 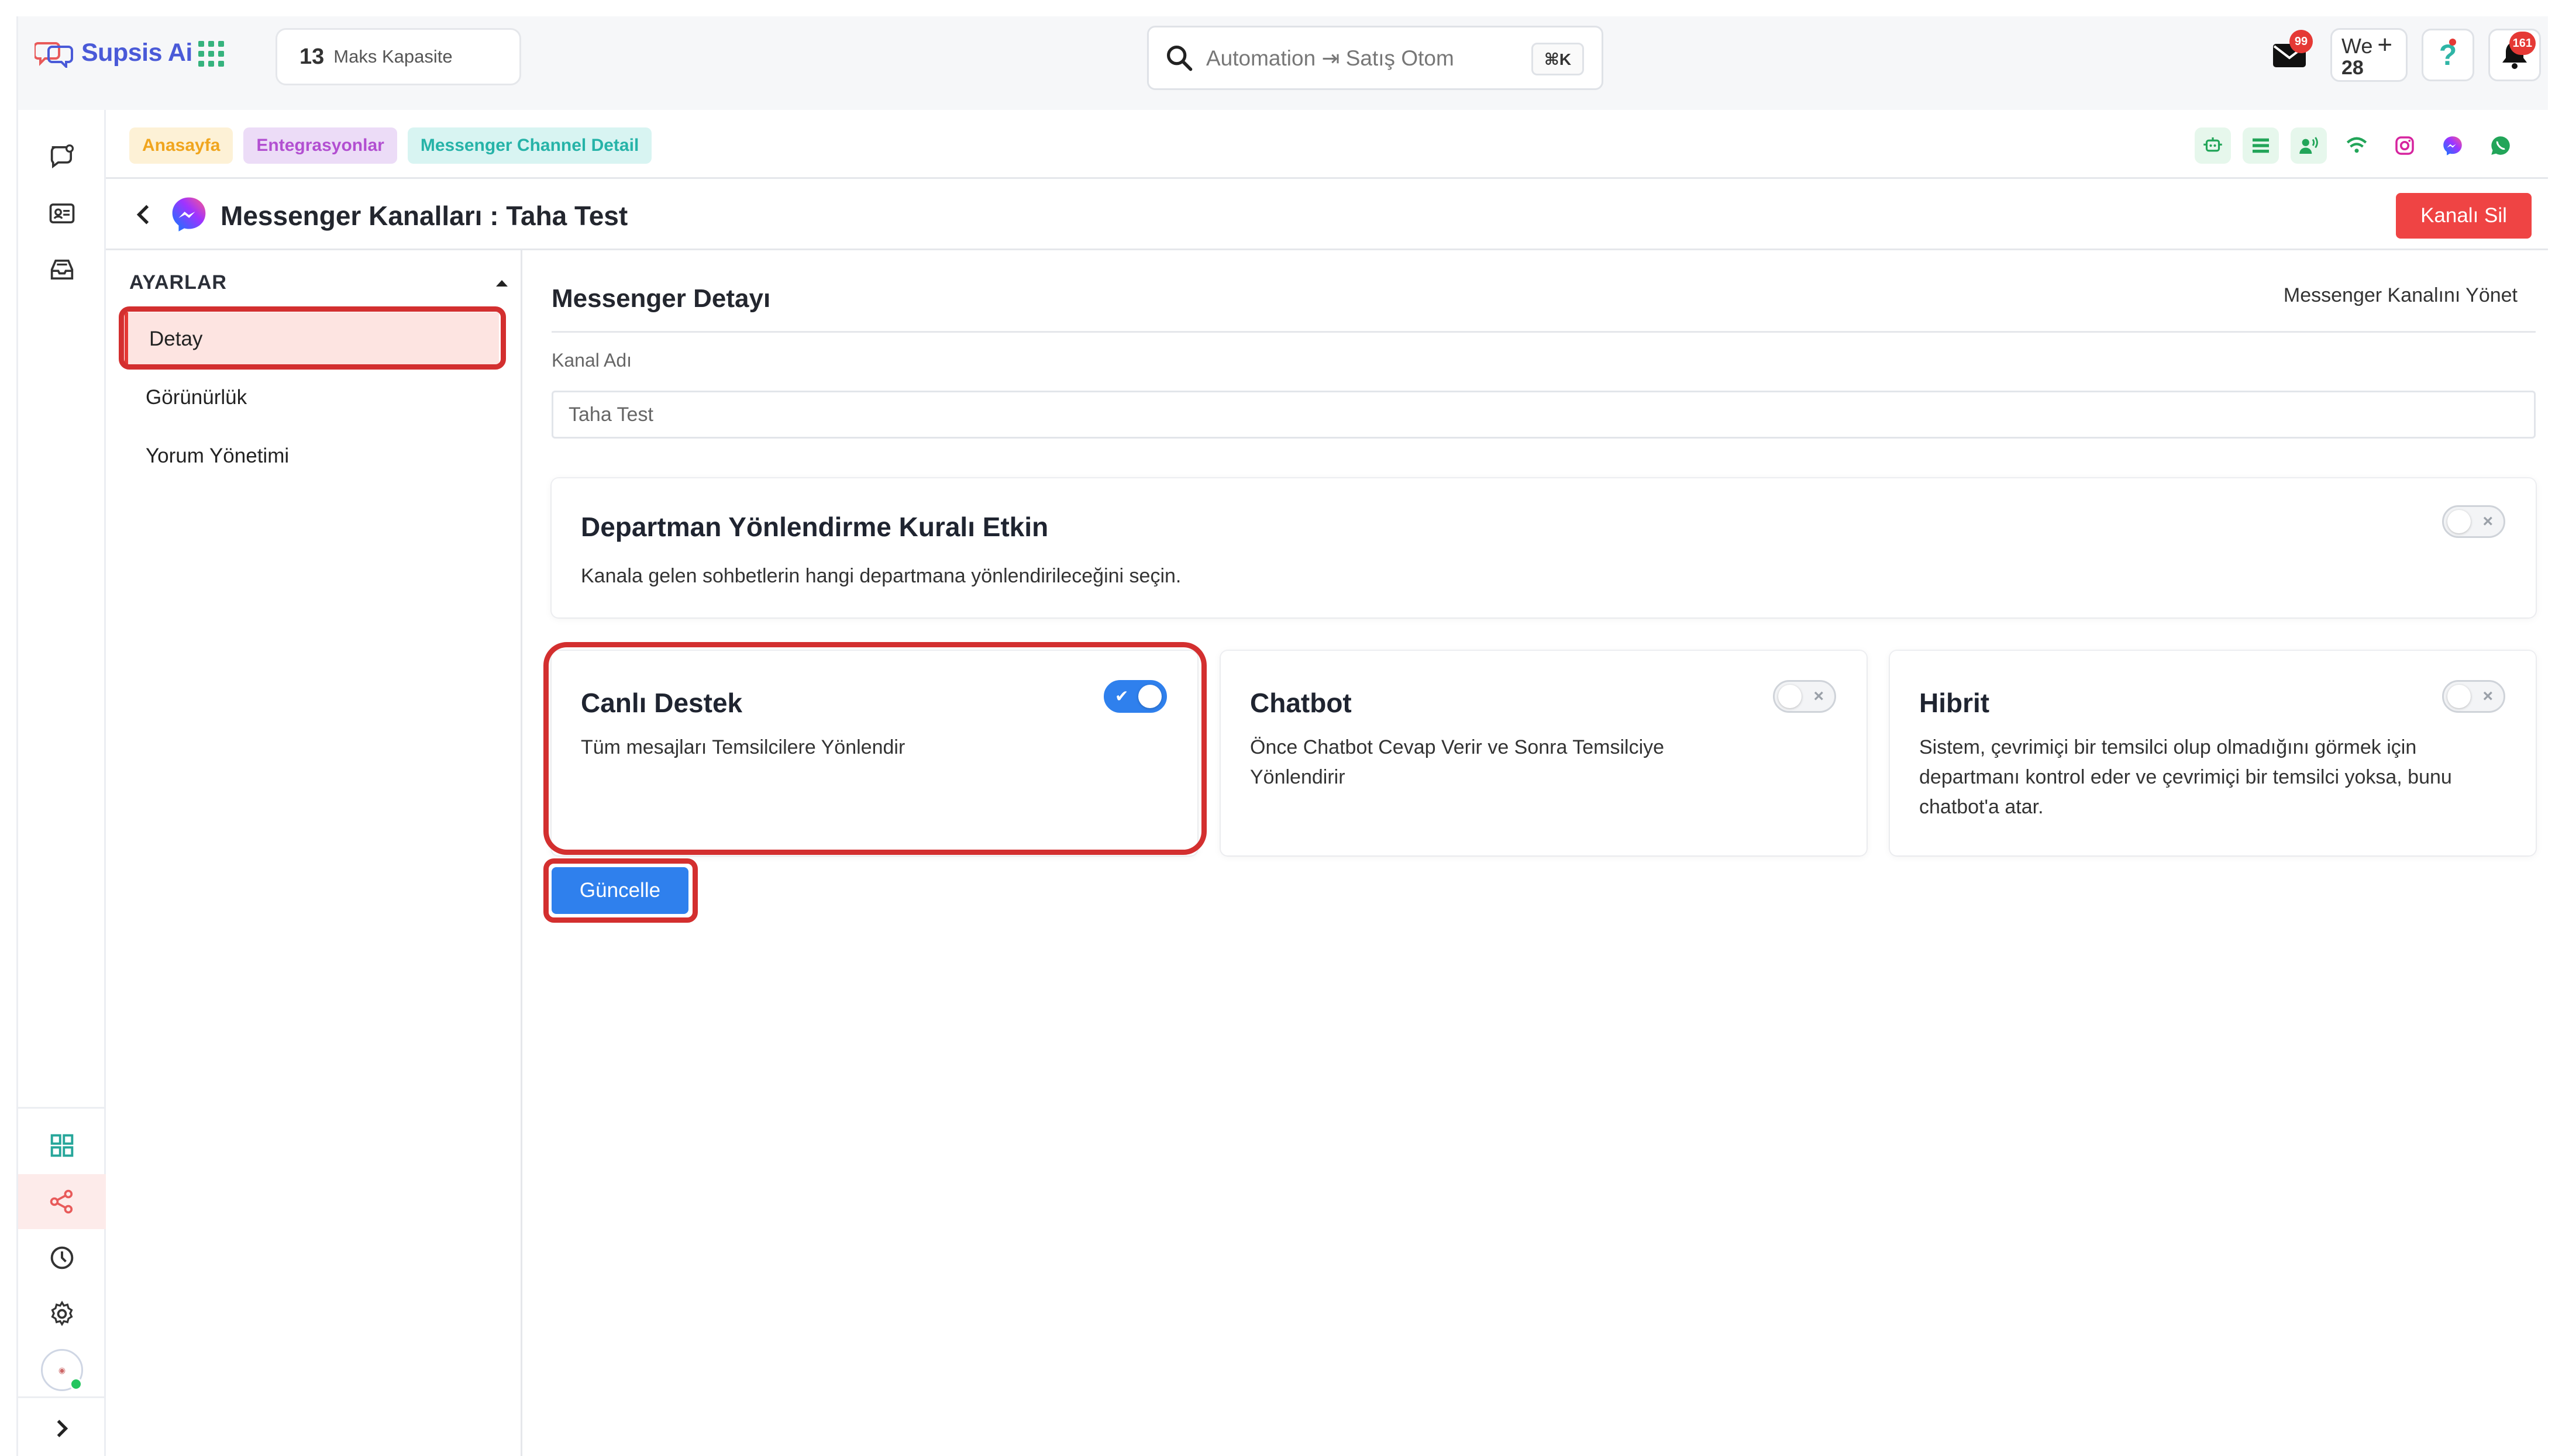 I want to click on mode-title: Canlı Destek, so click(x=662, y=703).